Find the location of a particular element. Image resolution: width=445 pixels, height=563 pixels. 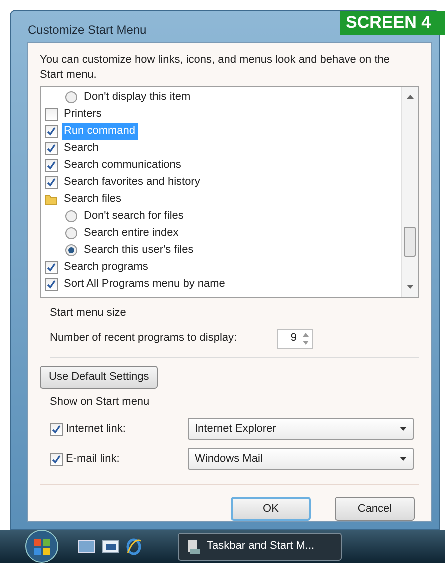

link-label: Internet link: is located at coordinates (96, 429).